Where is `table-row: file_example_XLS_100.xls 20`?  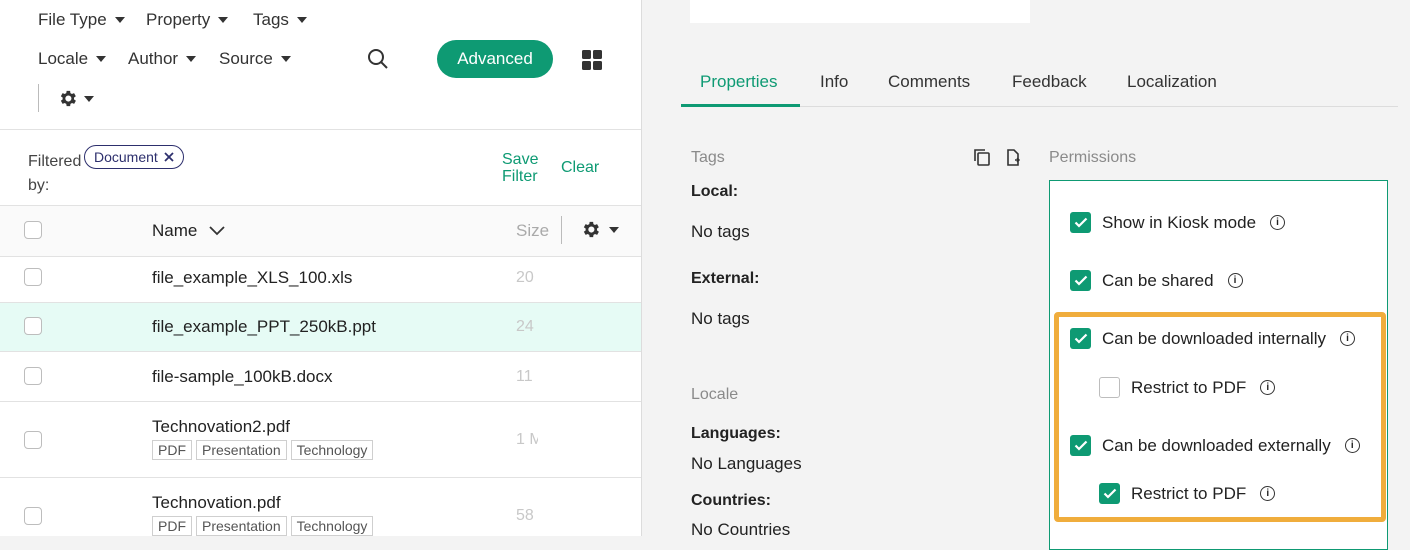
table-row: file_example_XLS_100.xls 20 is located at coordinates (320, 279).